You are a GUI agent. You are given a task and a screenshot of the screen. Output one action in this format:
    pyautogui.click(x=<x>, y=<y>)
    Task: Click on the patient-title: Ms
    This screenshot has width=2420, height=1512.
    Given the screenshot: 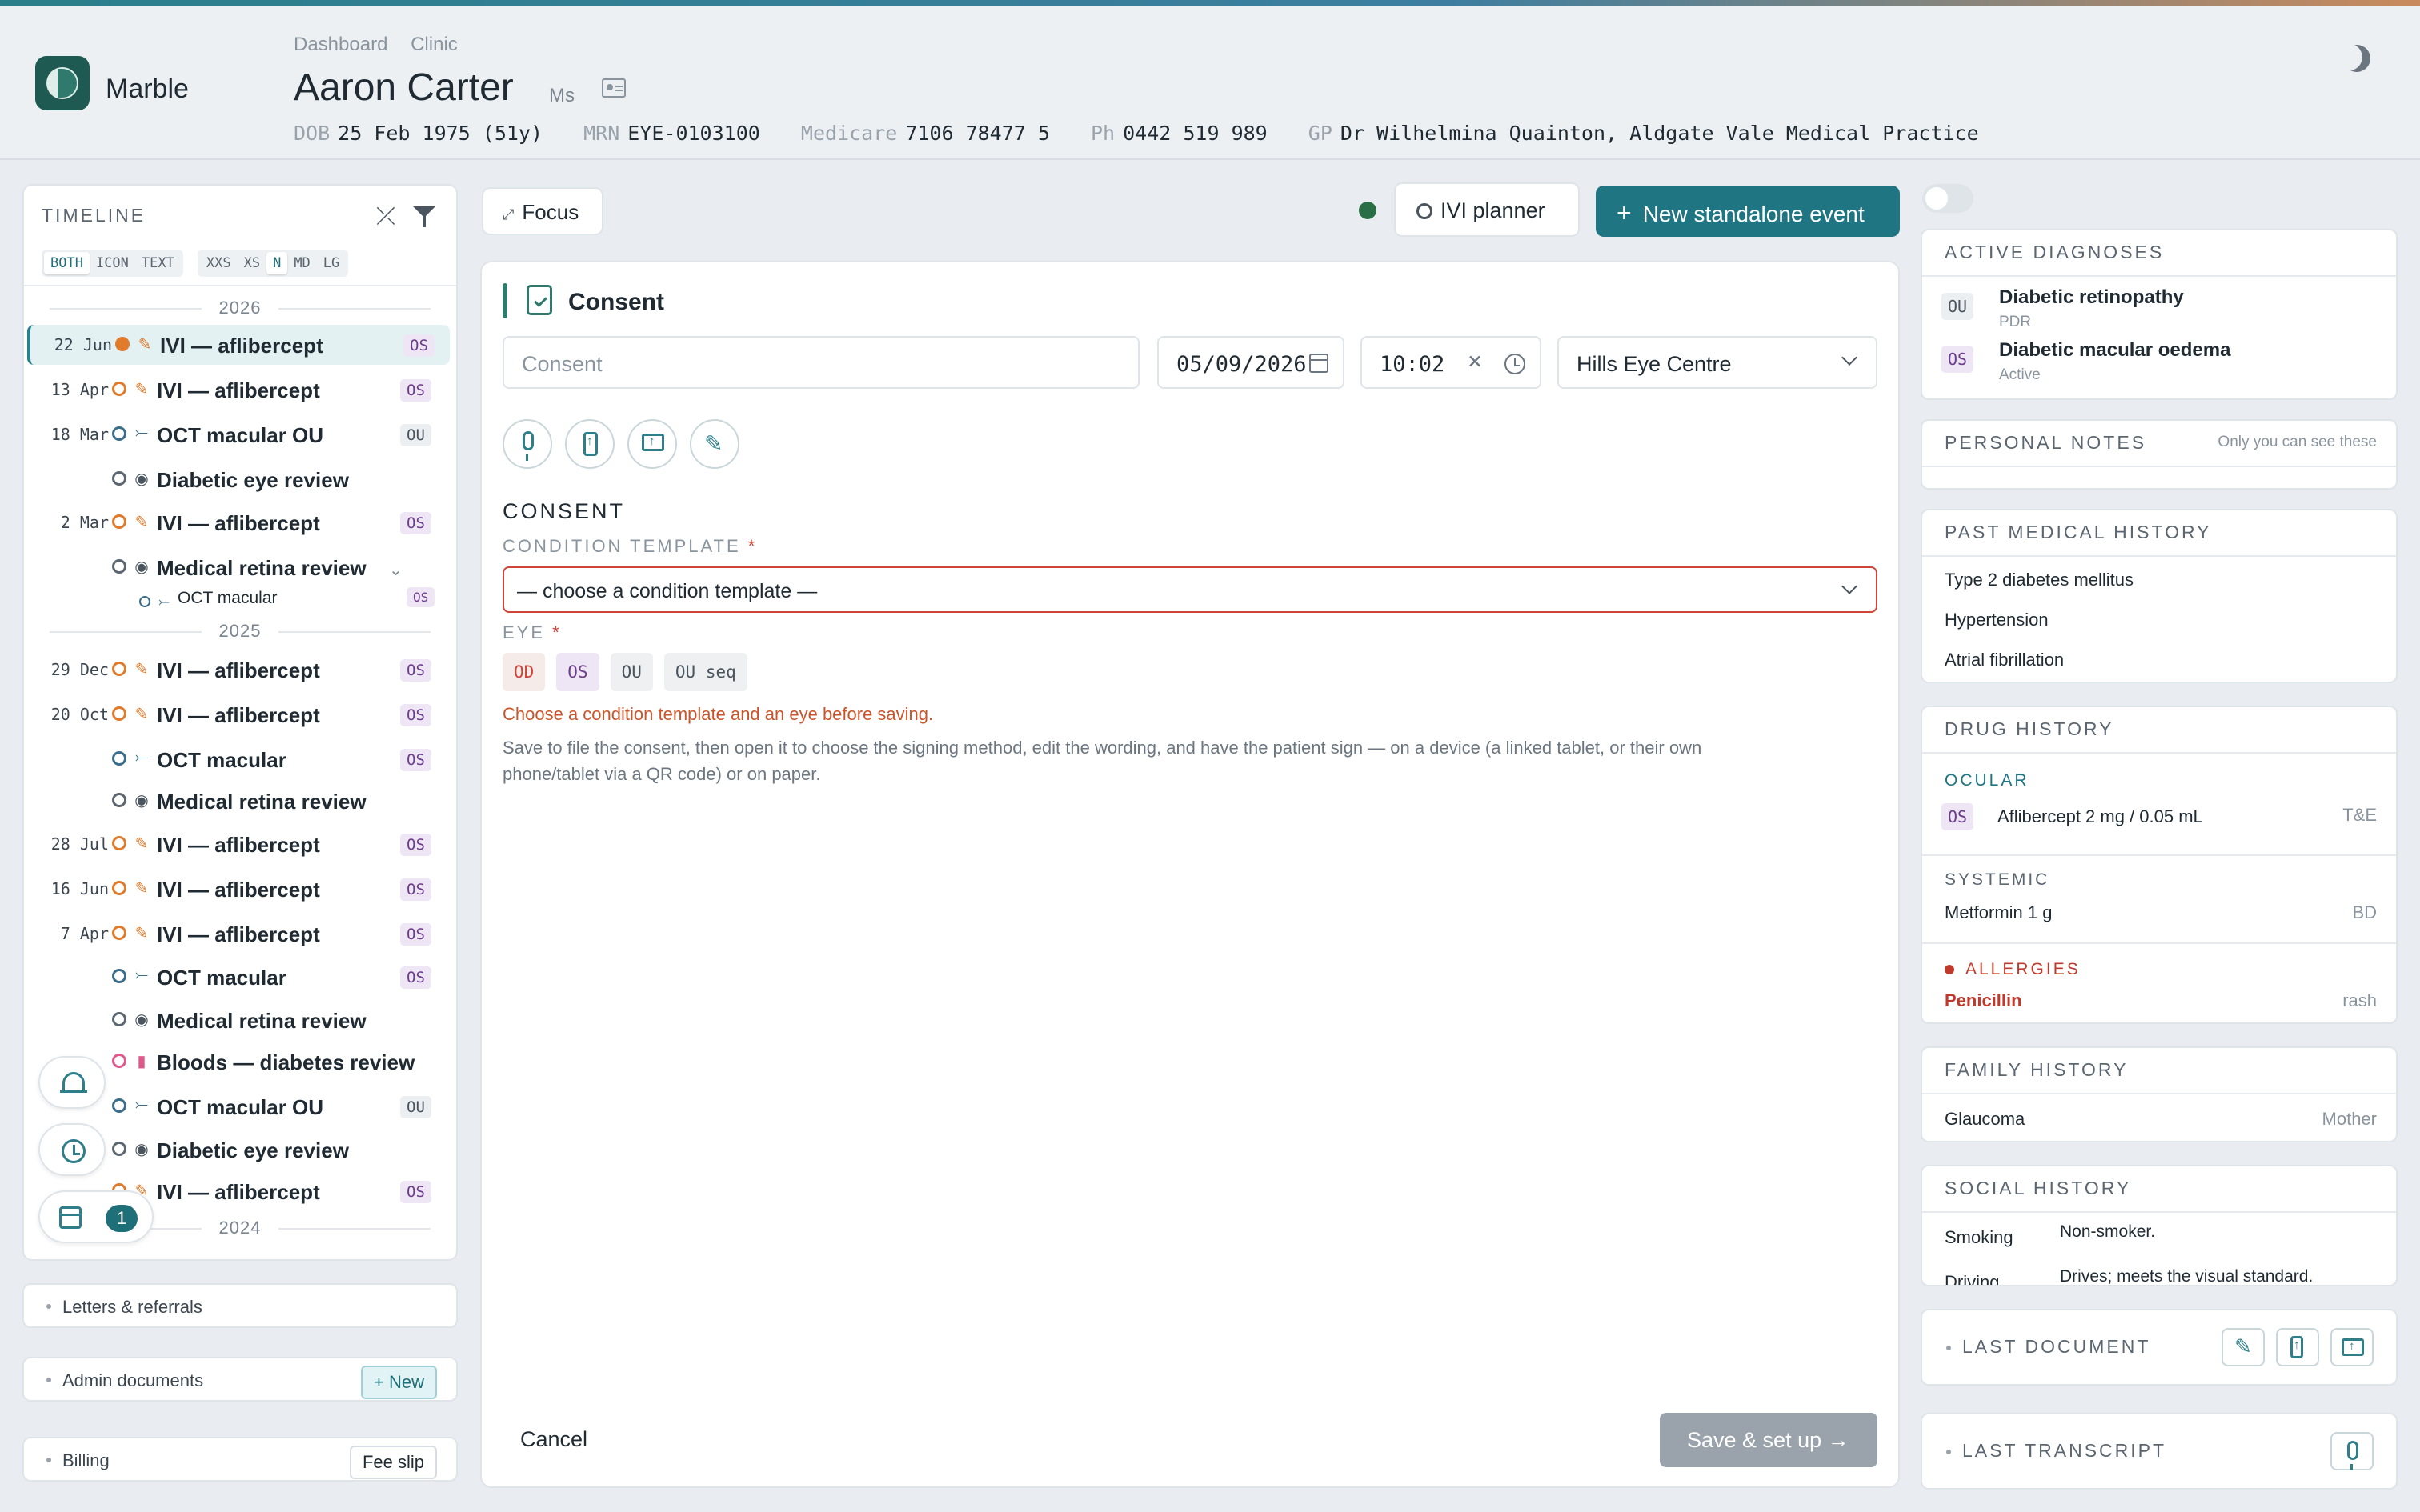 What is the action you would take?
    pyautogui.click(x=562, y=95)
    